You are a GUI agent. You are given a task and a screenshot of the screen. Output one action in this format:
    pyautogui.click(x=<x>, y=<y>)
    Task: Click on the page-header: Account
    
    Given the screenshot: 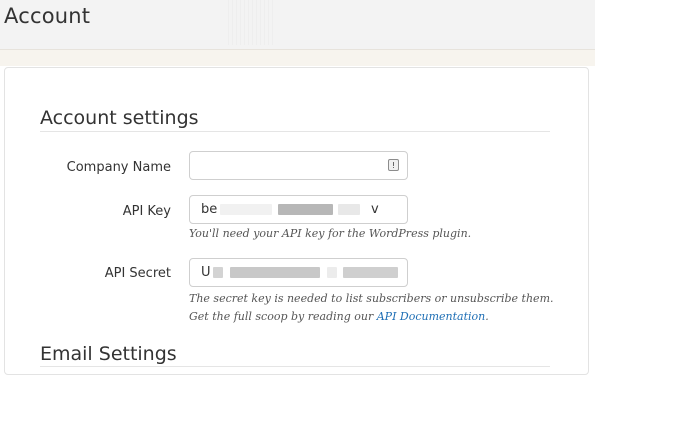 What is the action you would take?
    pyautogui.click(x=297, y=25)
    